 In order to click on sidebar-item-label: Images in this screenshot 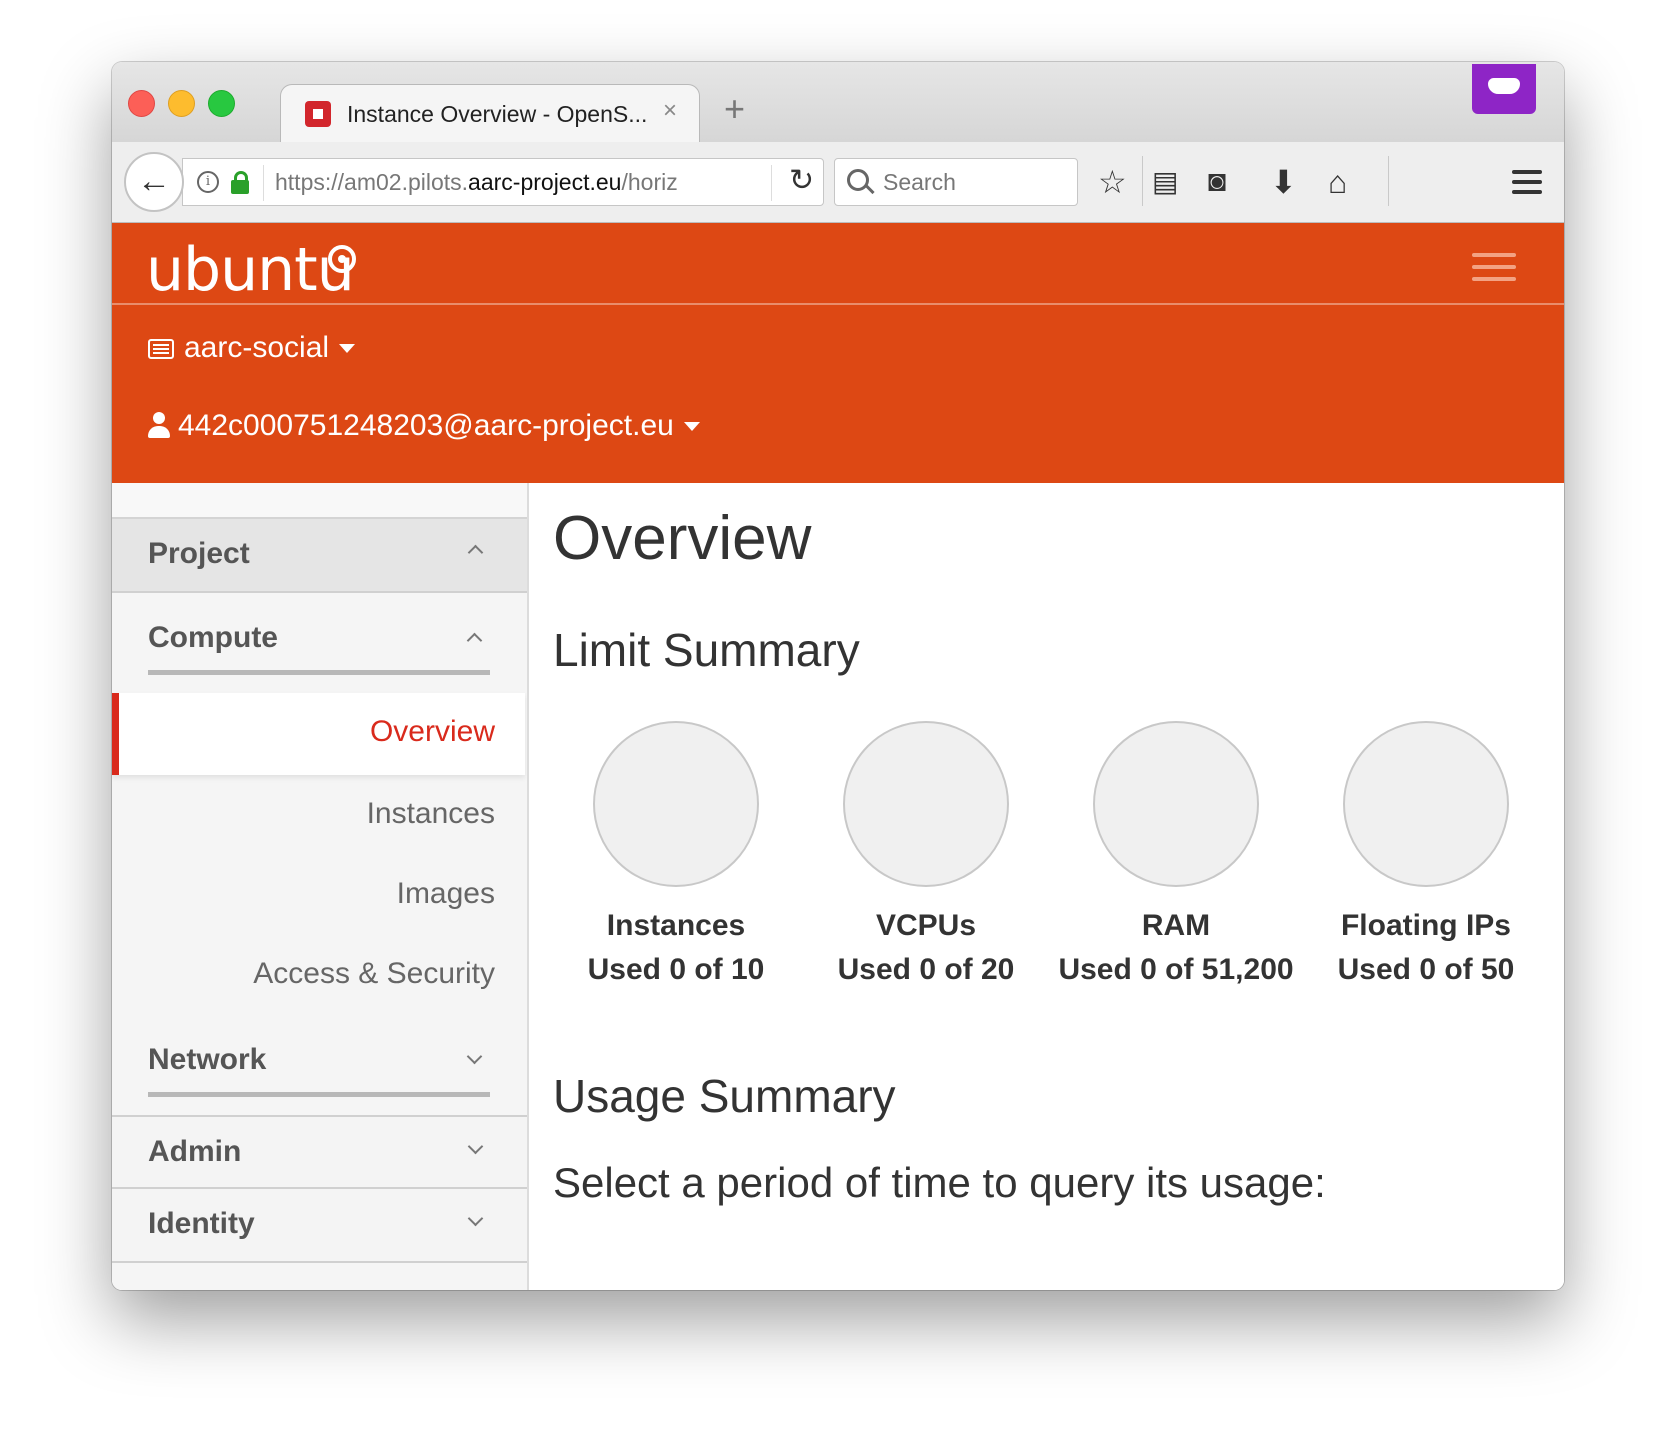, I will do `click(445, 893)`.